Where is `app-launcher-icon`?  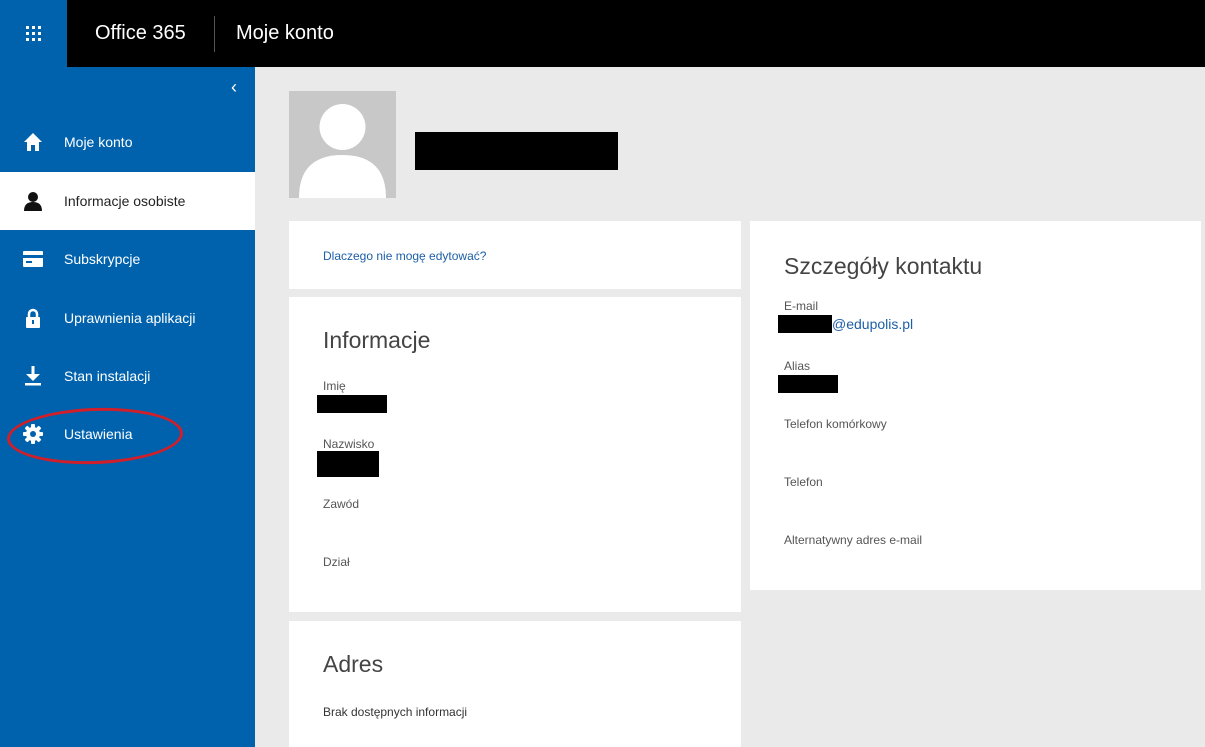
app-launcher-icon is located at coordinates (33, 33).